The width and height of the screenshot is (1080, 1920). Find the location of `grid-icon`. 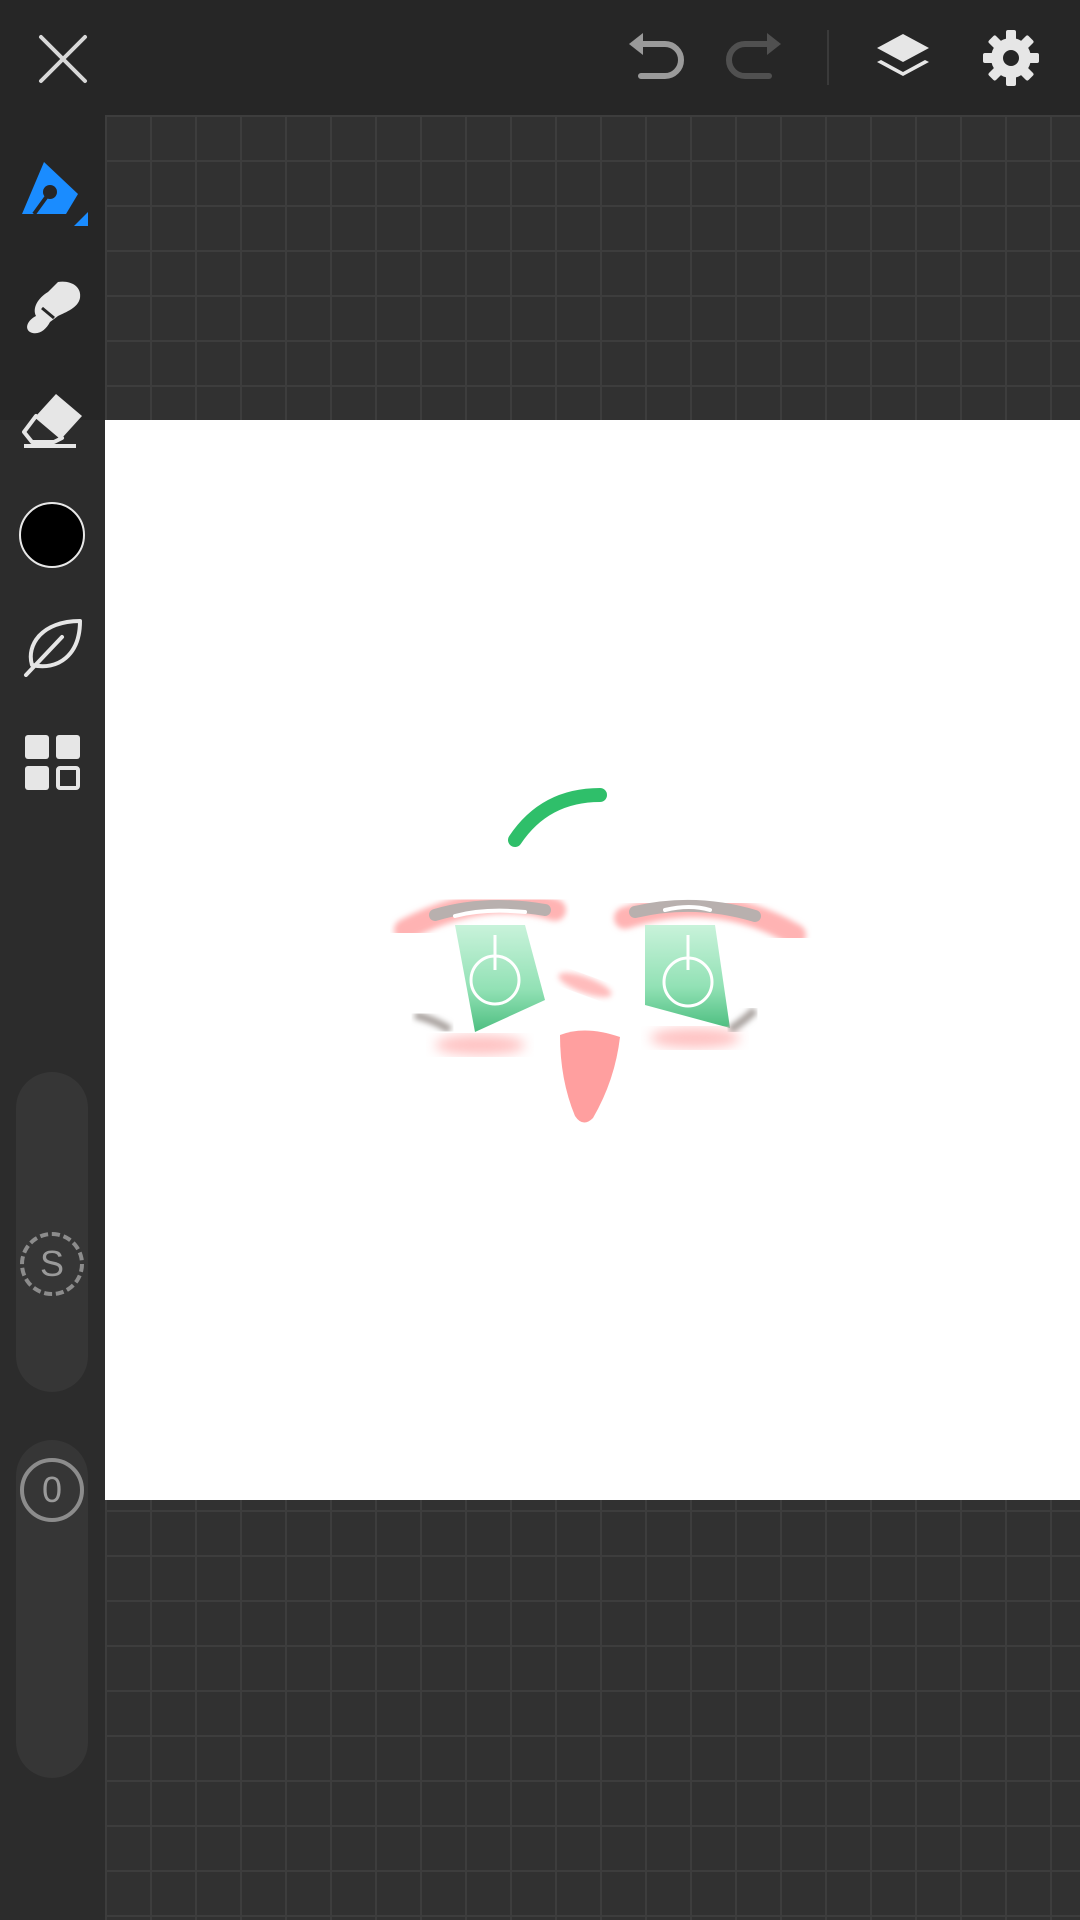

grid-icon is located at coordinates (53, 763).